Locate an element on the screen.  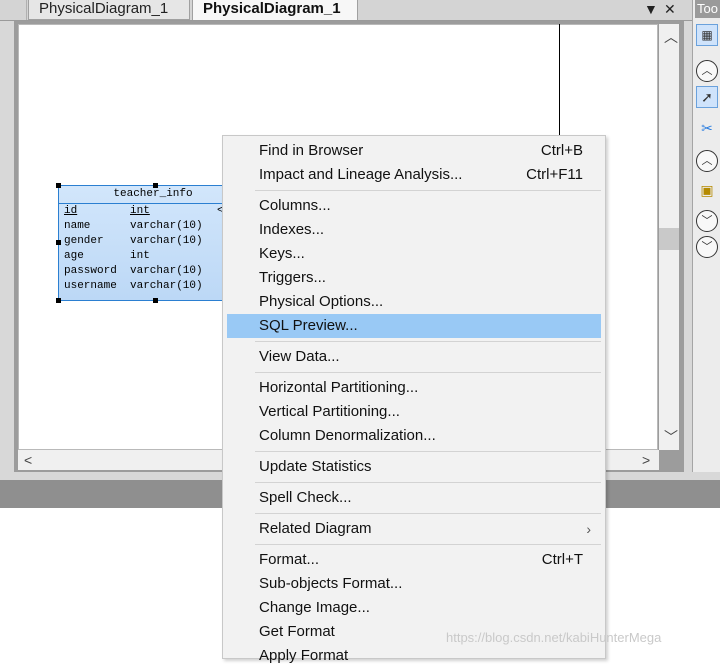
menu-item-apply-format: Apply Format is located at coordinates (414, 656).